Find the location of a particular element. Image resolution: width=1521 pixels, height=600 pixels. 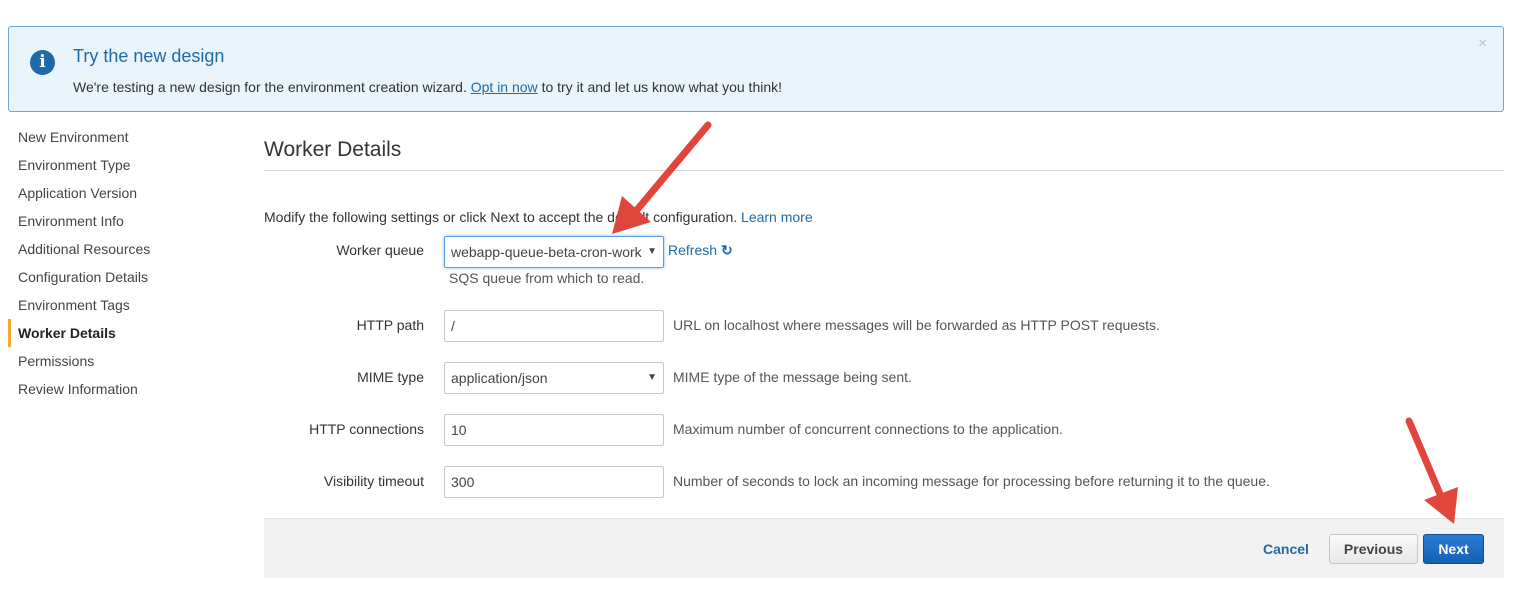

mime-type-label: MIME type is located at coordinates (390, 377).